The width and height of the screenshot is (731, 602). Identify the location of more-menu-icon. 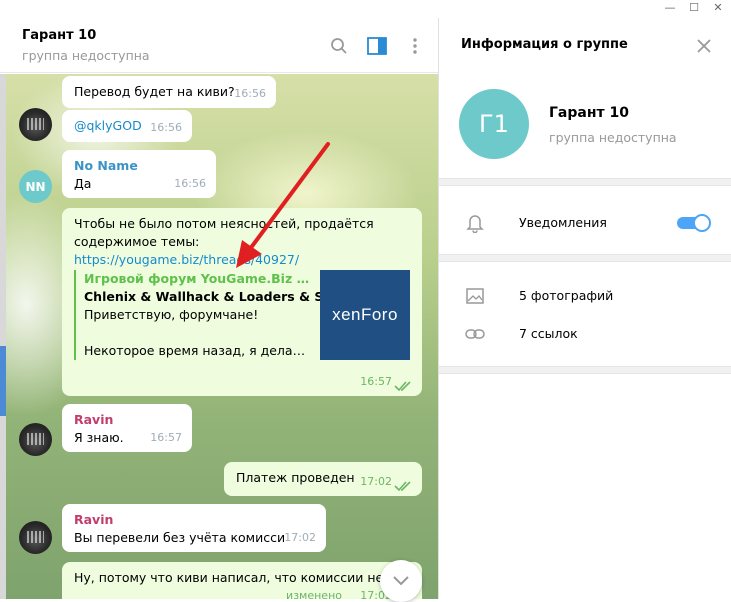
(415, 46).